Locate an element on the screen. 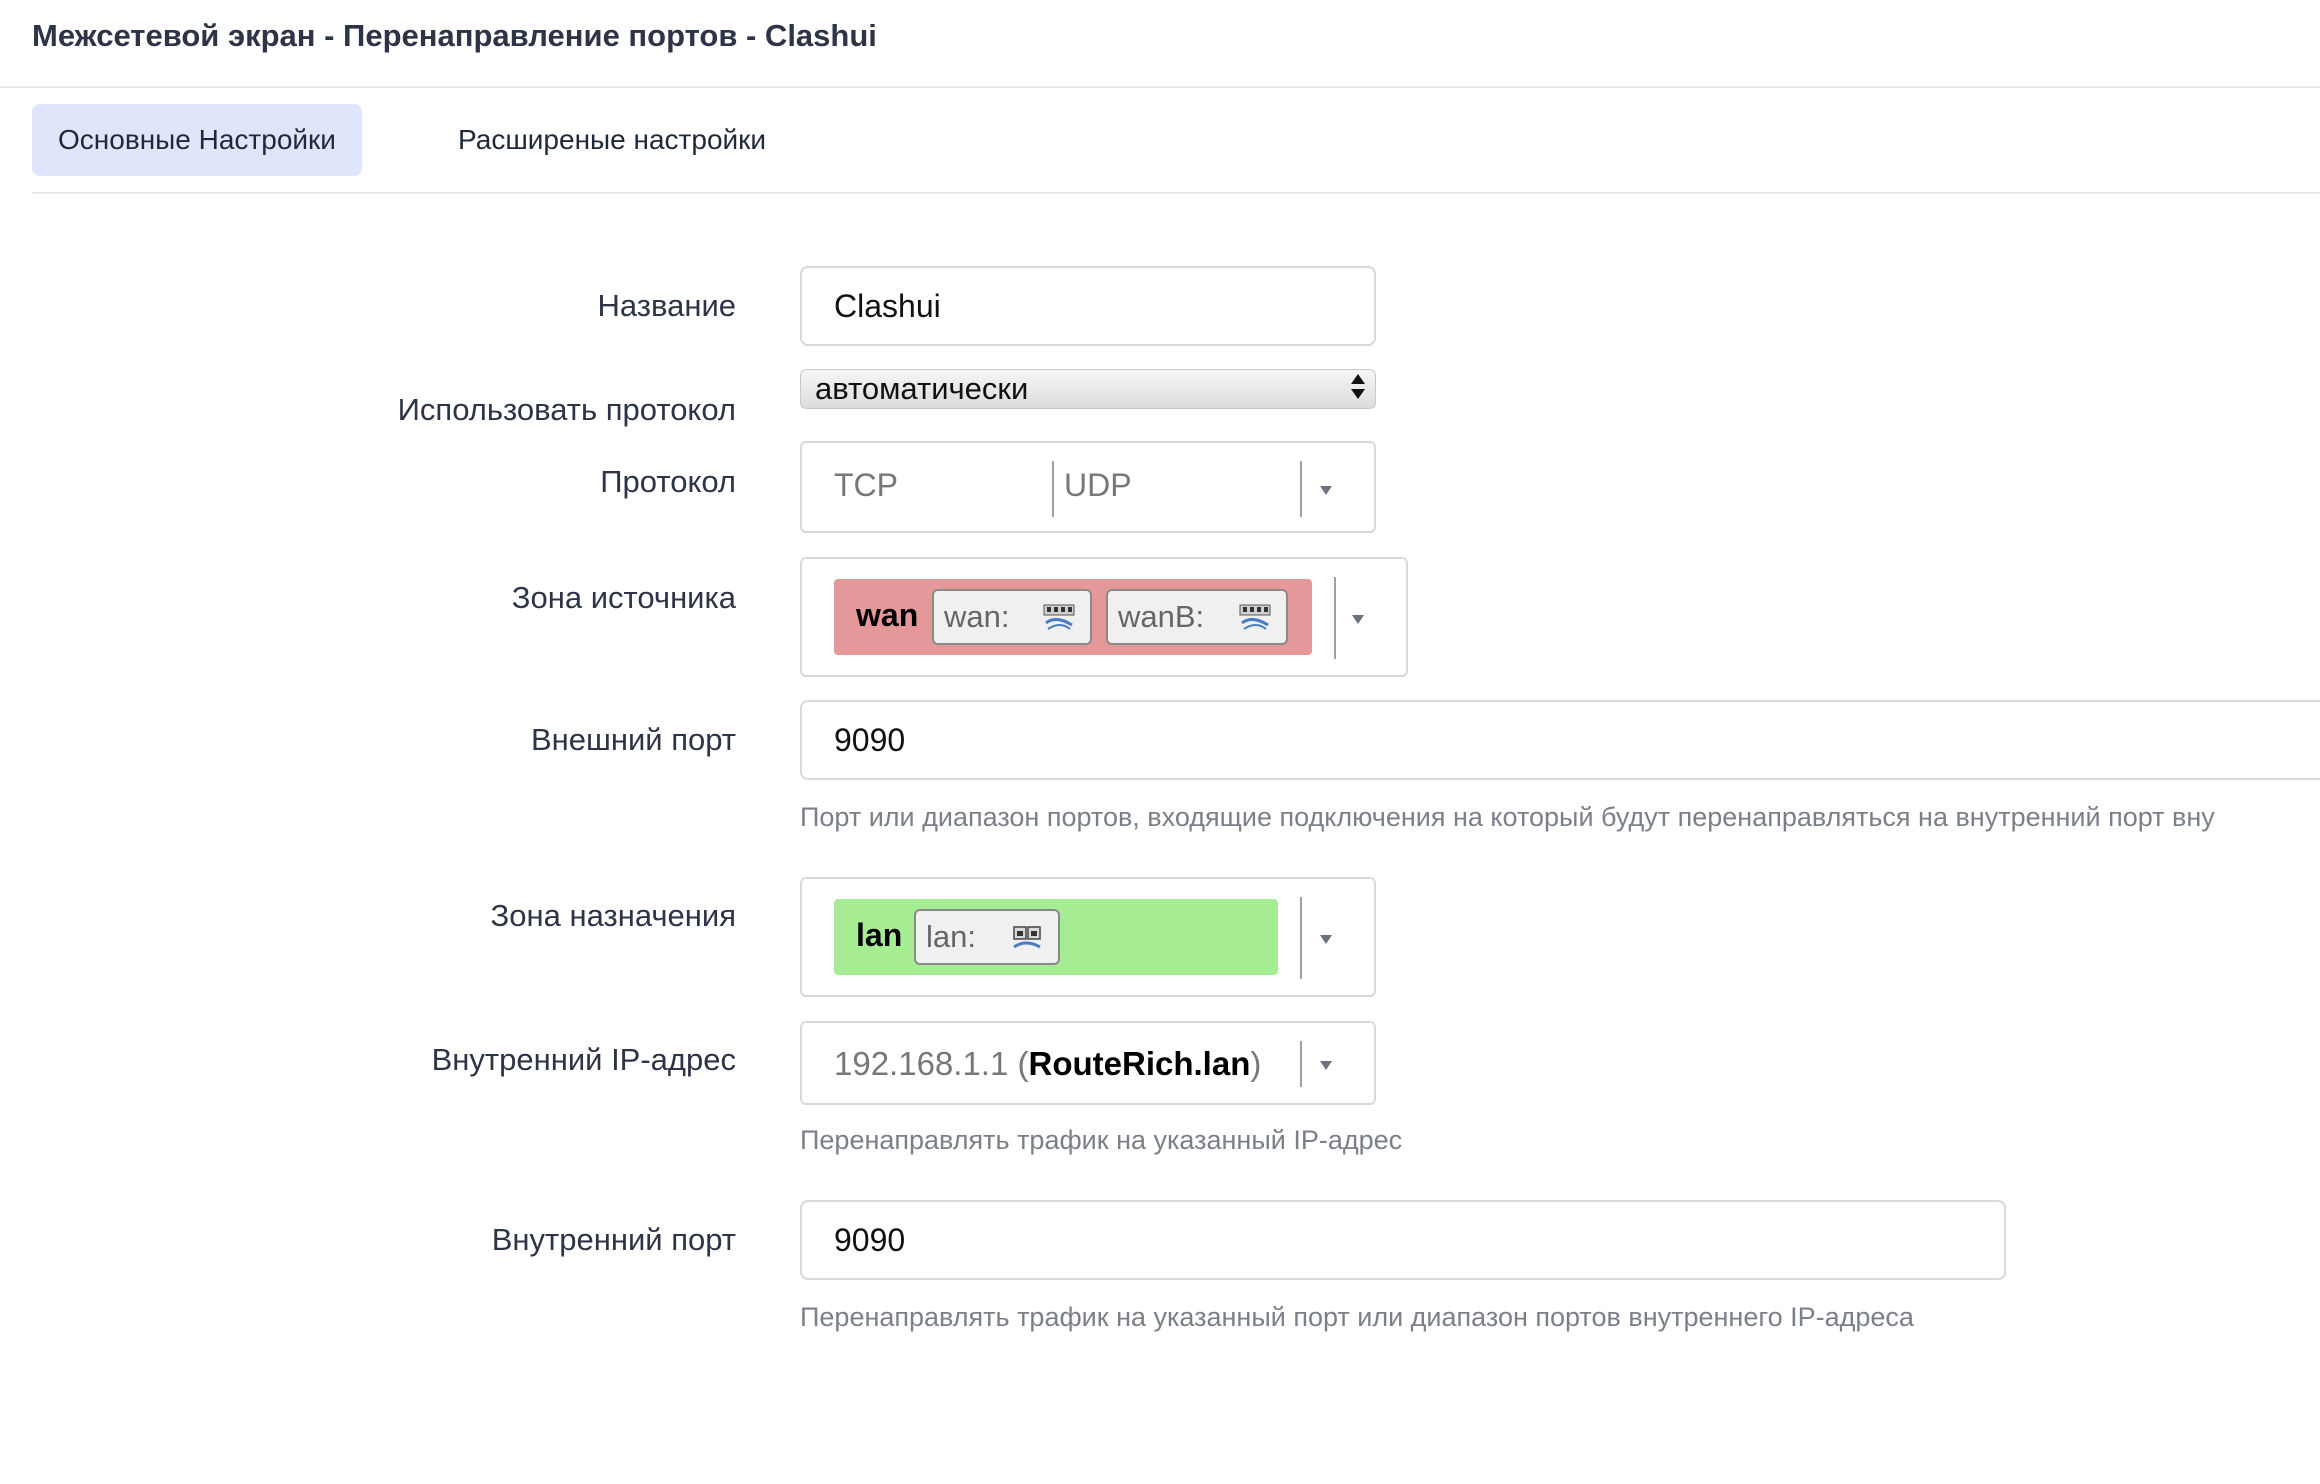 The width and height of the screenshot is (2320, 1484). name-label: Название is located at coordinates (666, 305).